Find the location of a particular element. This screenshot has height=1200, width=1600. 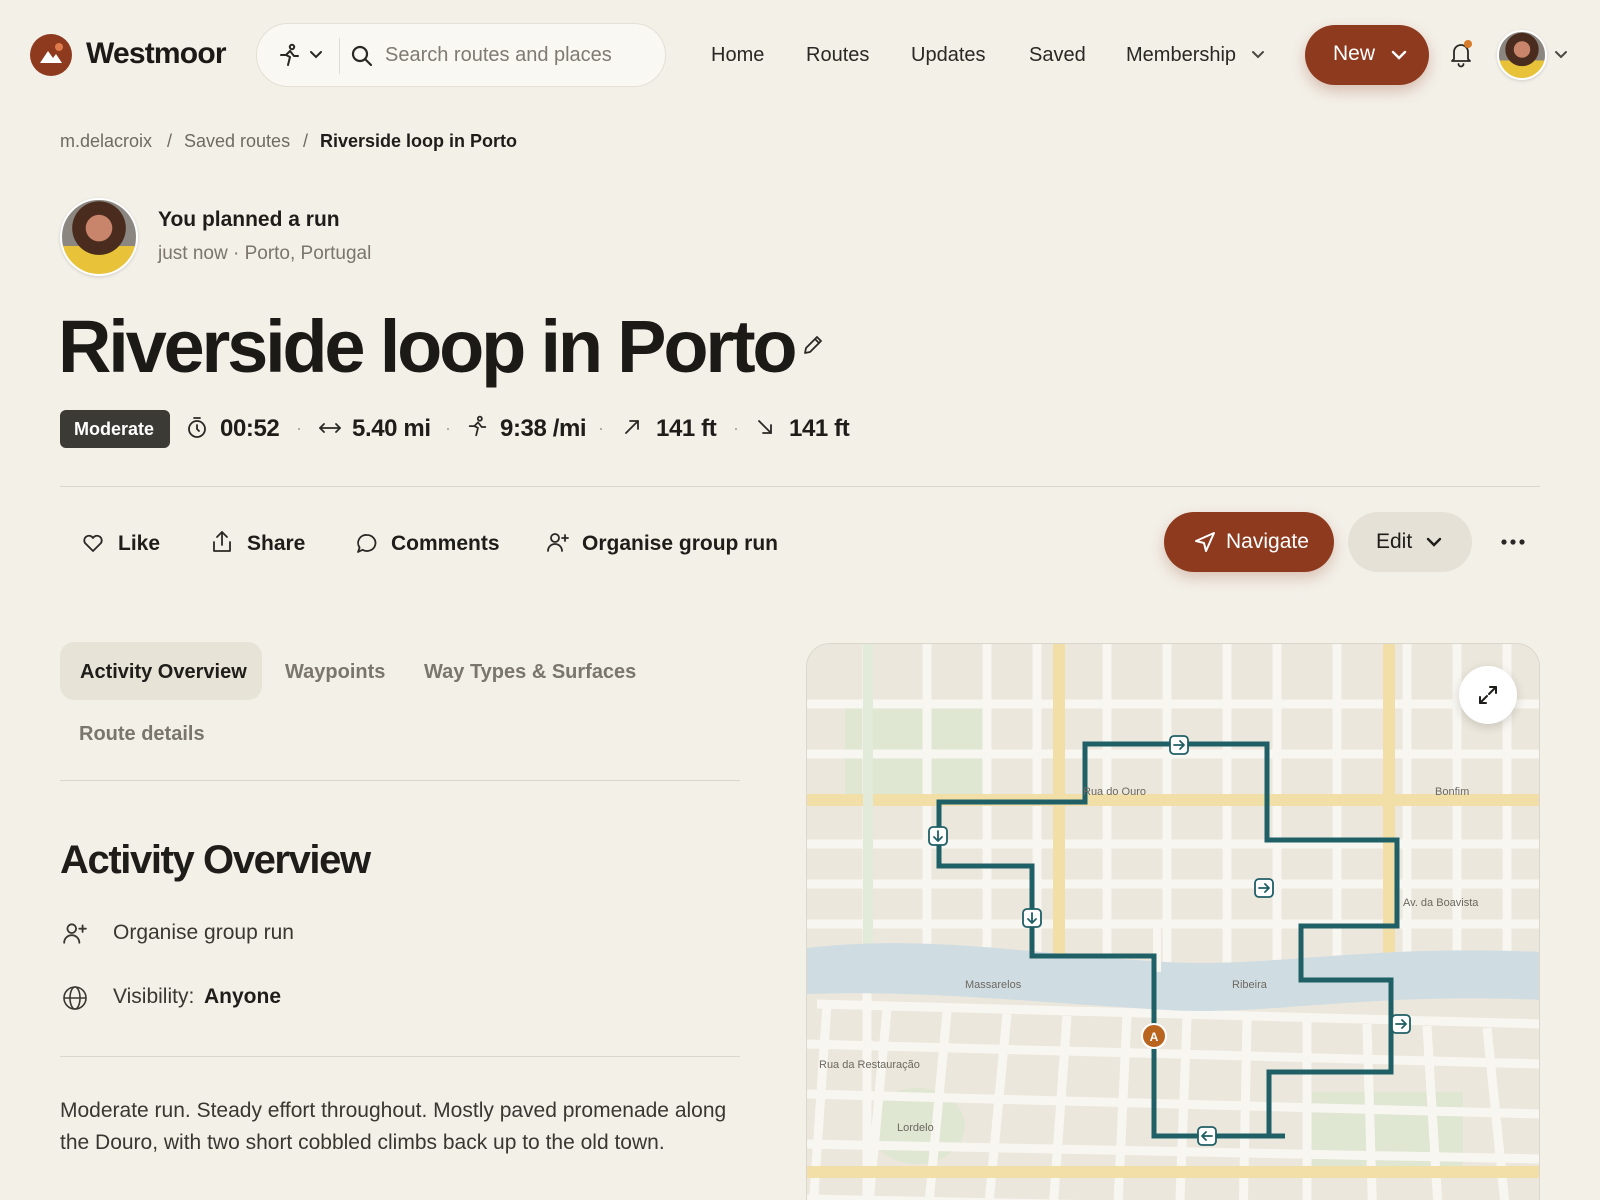

edit-button: Edit is located at coordinates (1410, 542).